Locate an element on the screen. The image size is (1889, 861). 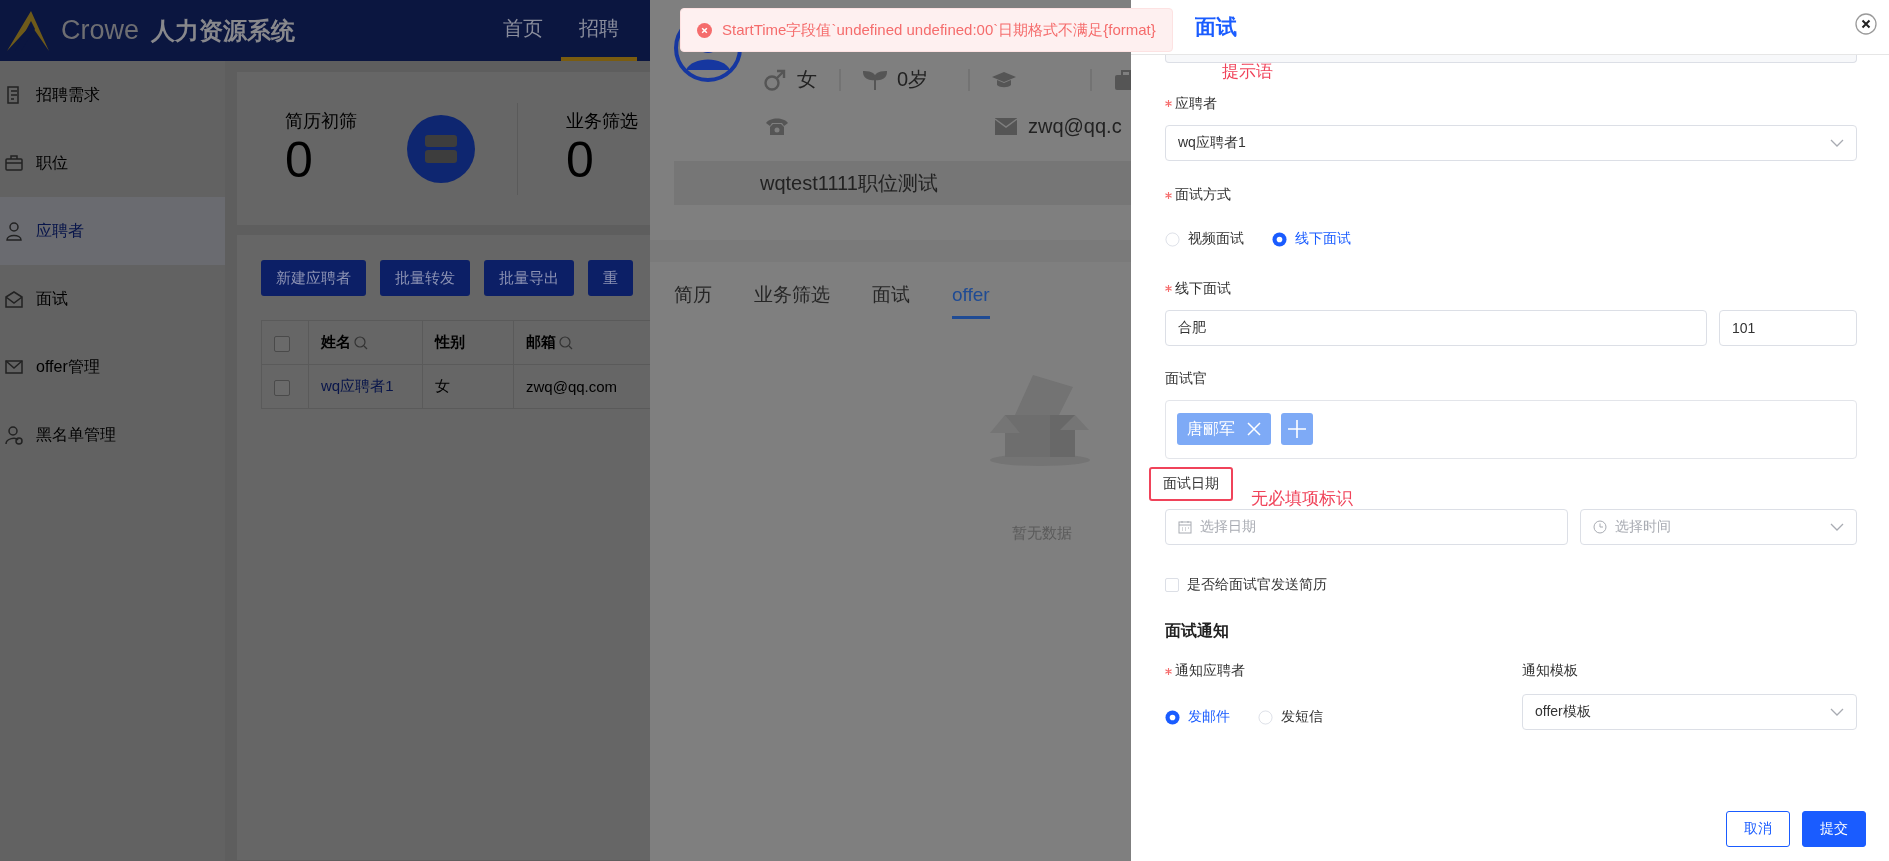
gender-text: 女 is located at coordinates (807, 79).